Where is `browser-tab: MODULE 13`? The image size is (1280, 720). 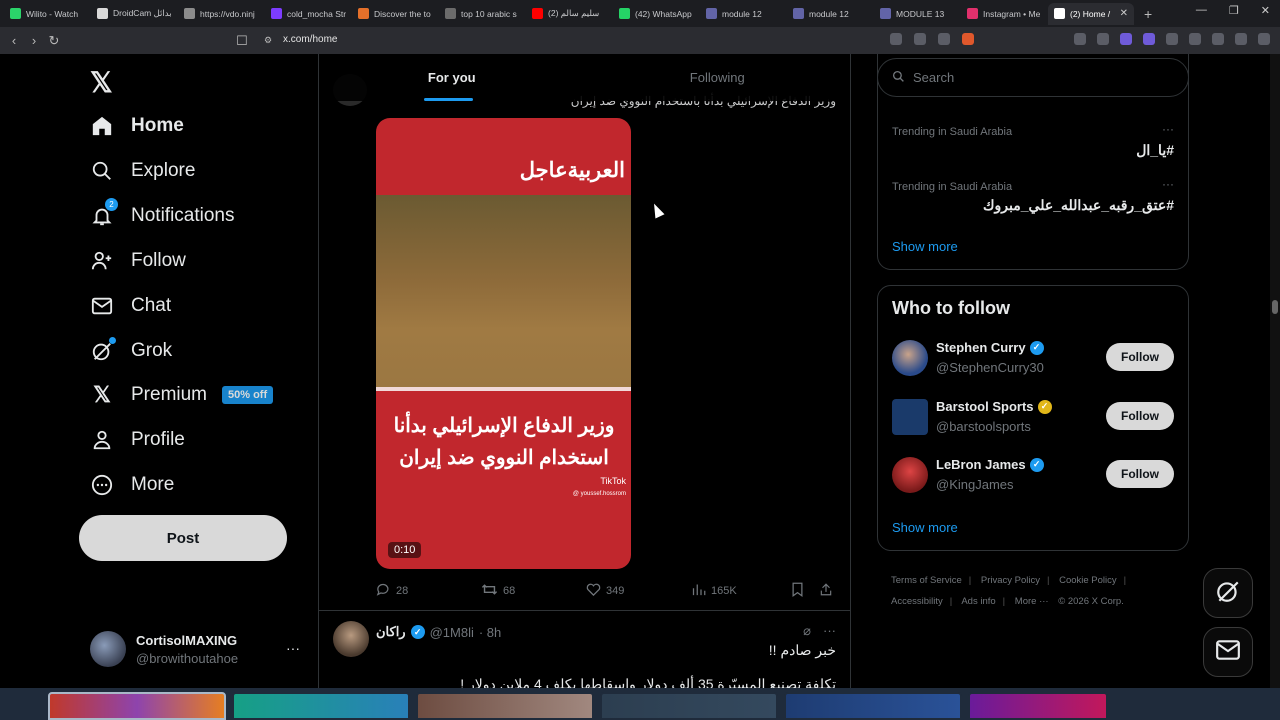
browser-tab: MODULE 13 is located at coordinates (917, 14).